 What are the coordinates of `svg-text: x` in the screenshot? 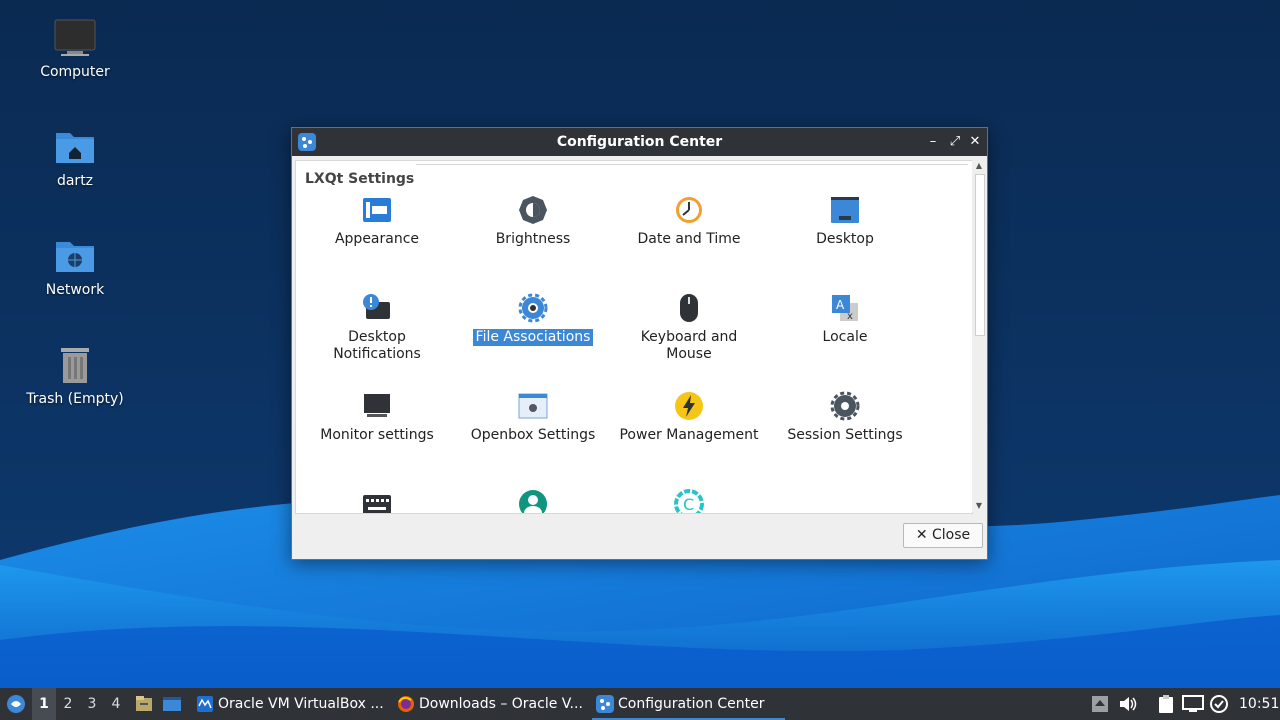 It's located at (850, 316).